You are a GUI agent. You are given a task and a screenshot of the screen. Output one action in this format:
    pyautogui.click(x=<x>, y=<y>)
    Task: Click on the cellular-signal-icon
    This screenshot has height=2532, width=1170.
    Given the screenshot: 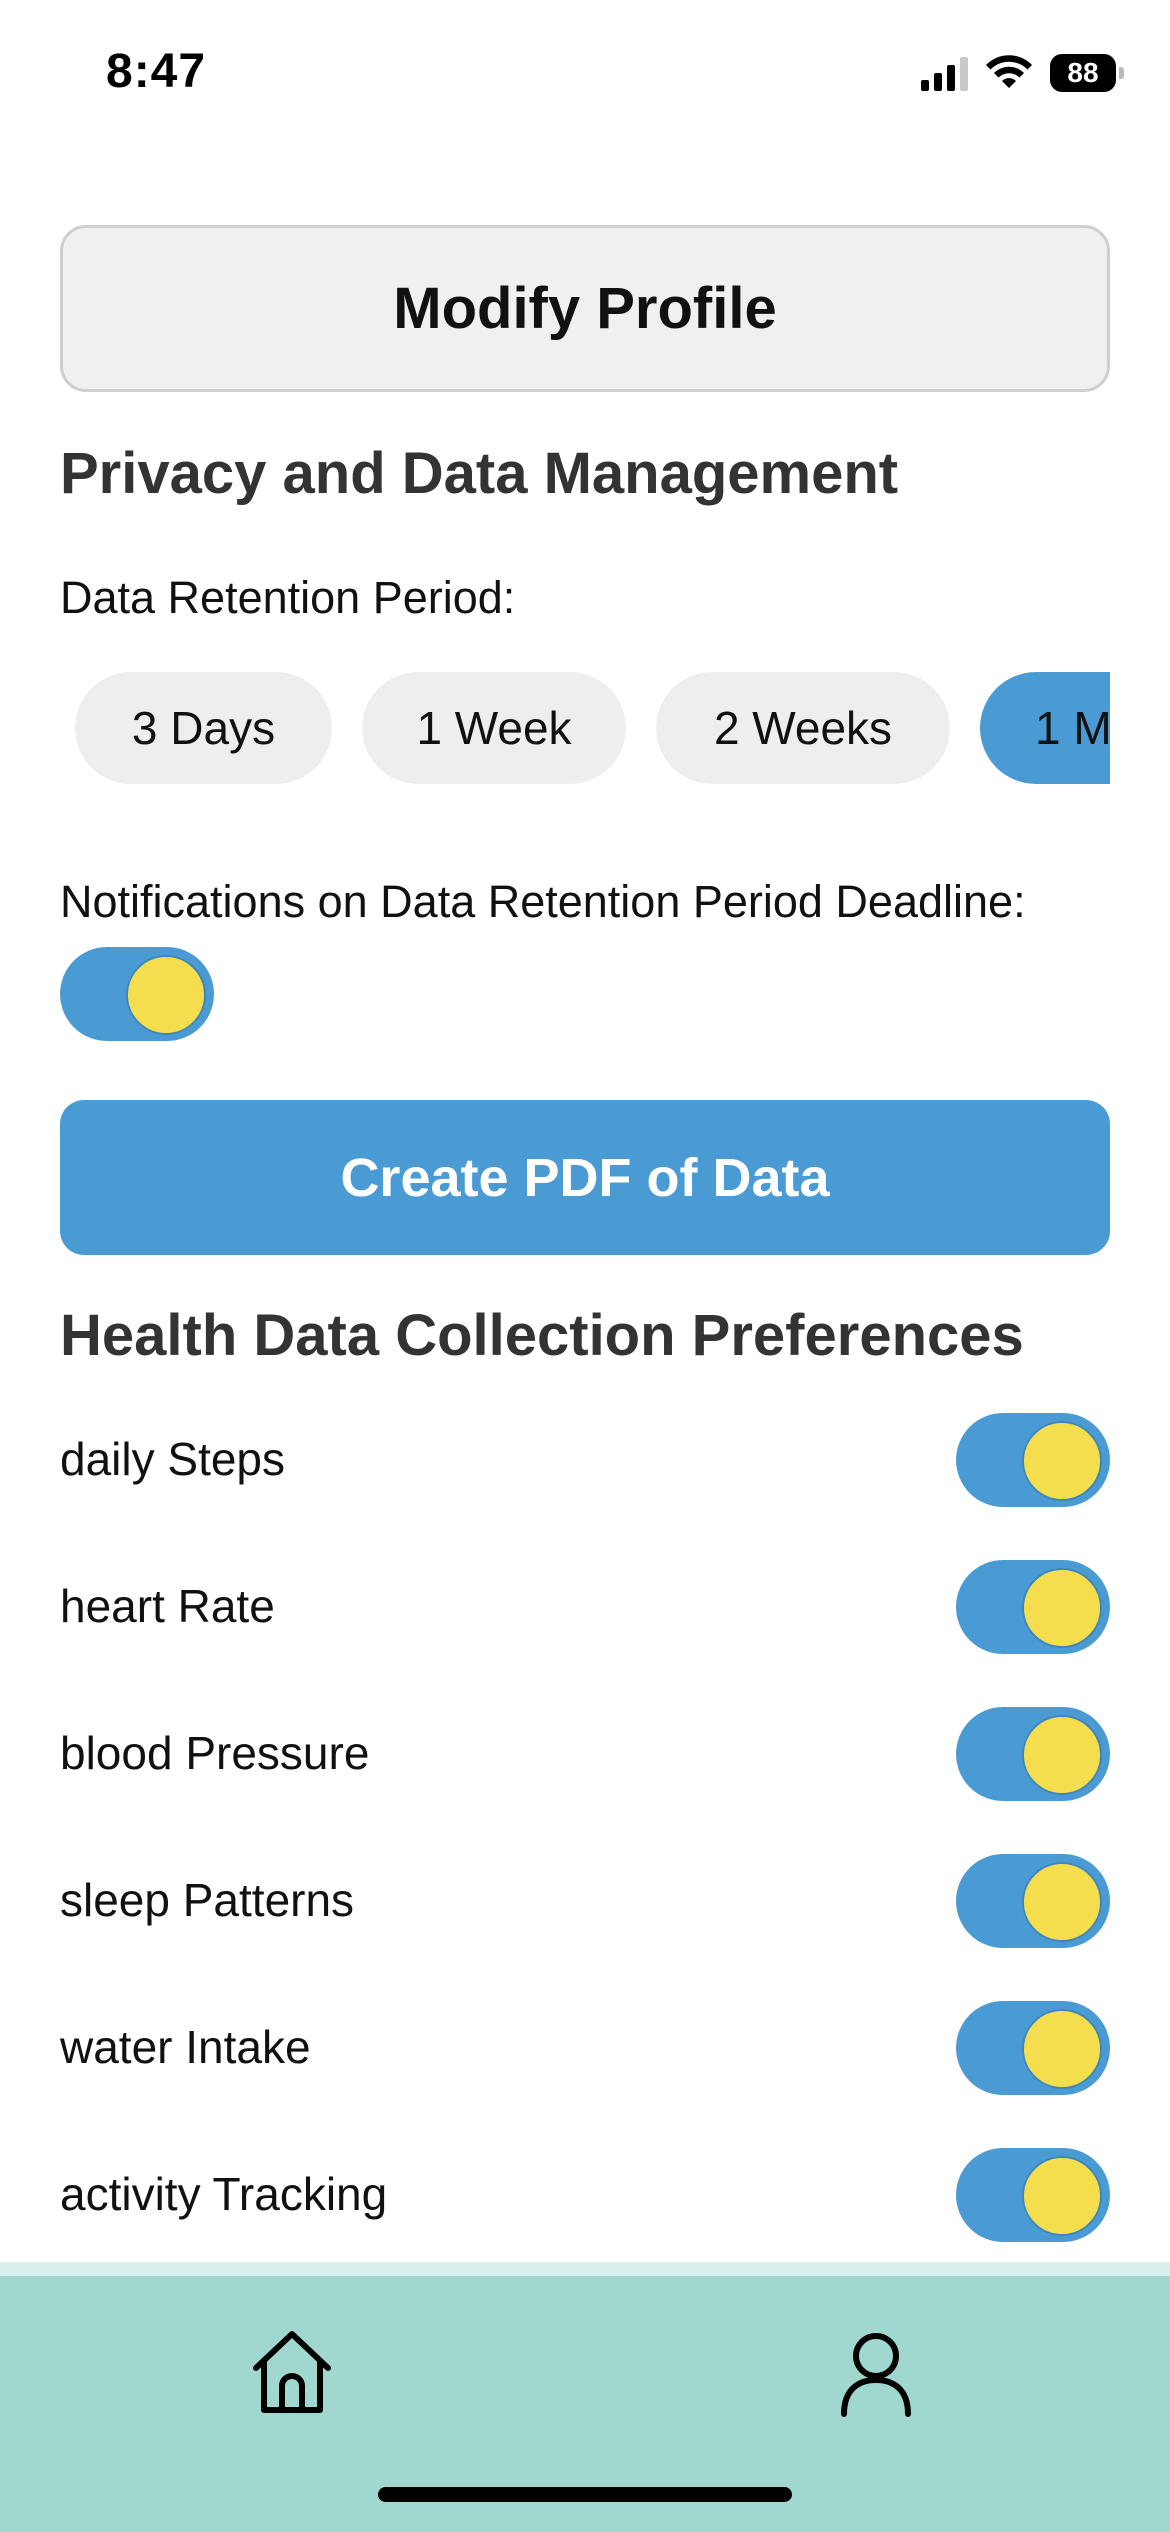 What is the action you would take?
    pyautogui.click(x=944, y=73)
    